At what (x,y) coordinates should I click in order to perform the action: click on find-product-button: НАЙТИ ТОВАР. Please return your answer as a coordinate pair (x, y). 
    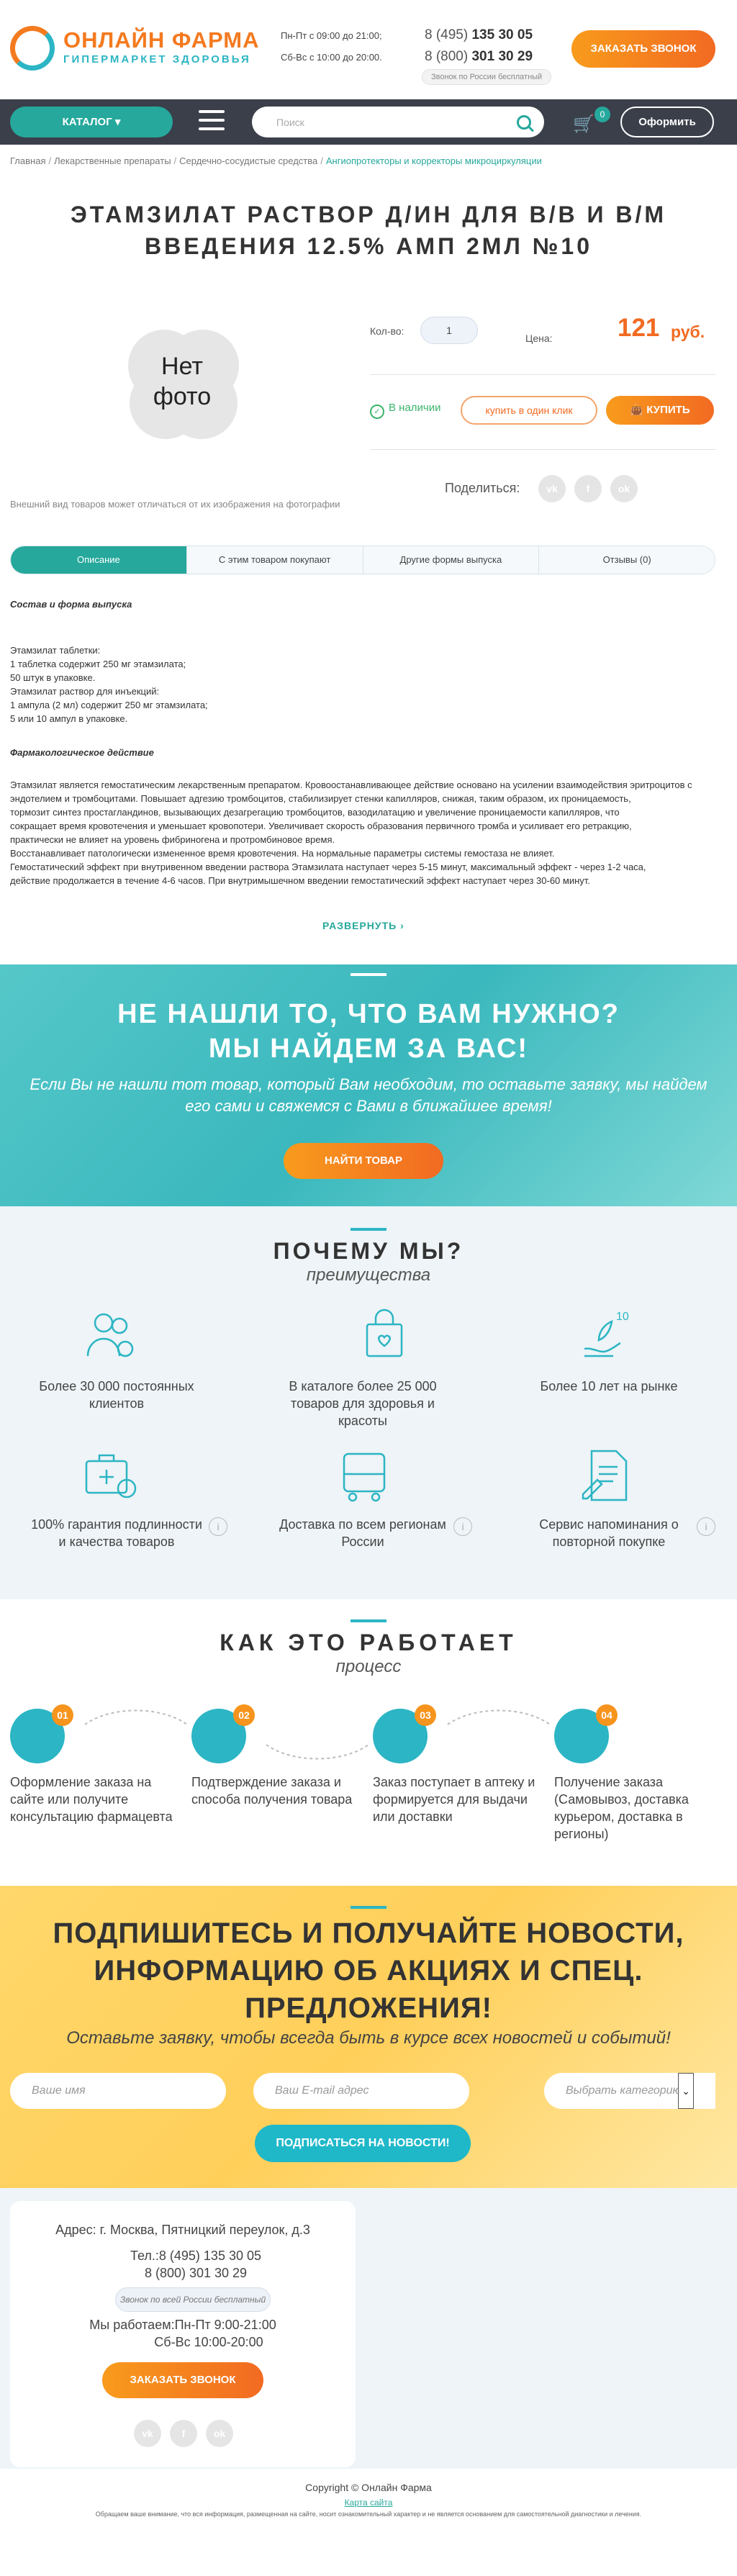
    Looking at the image, I should click on (363, 1161).